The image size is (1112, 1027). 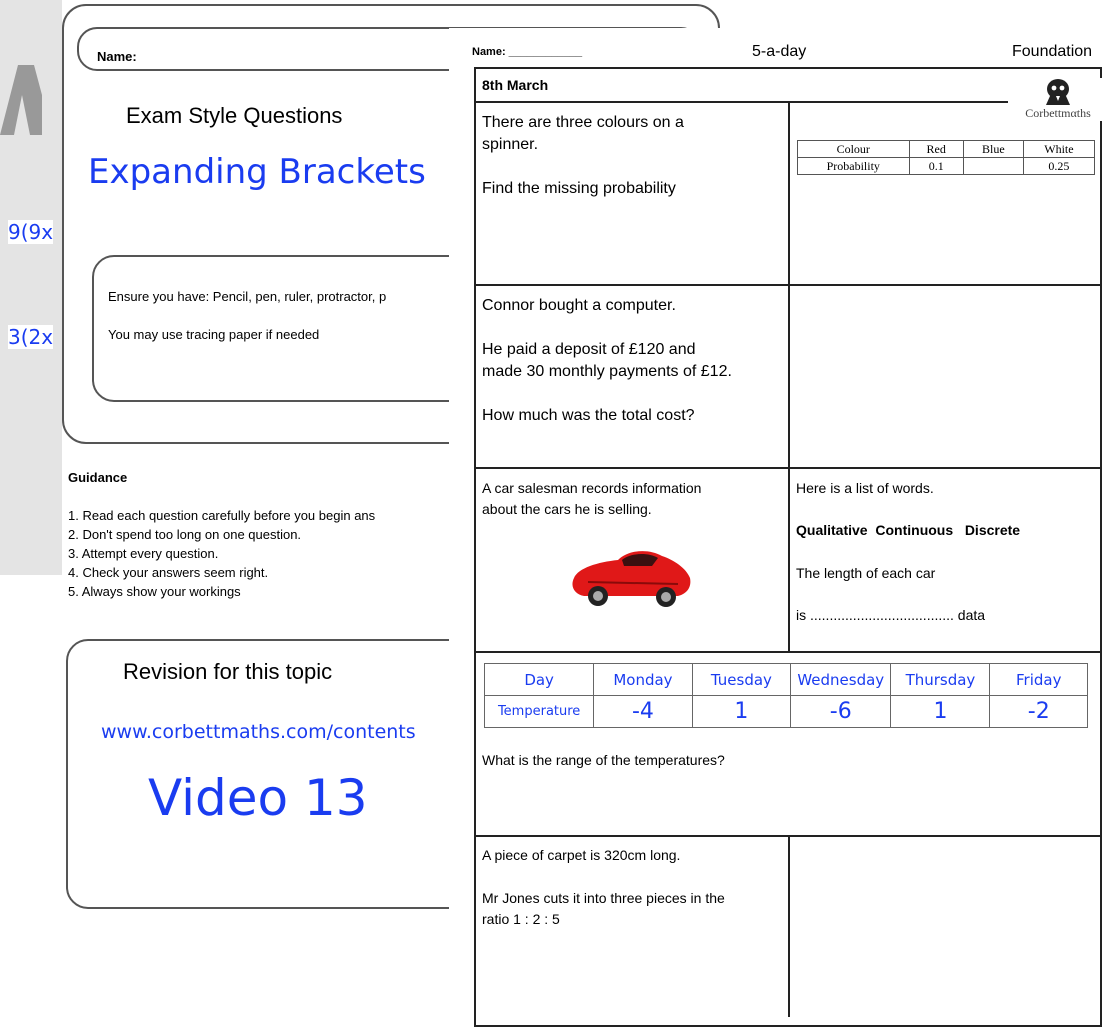 What do you see at coordinates (168, 572) in the screenshot?
I see `guidance-item: 4. Check your answers seem right.` at bounding box center [168, 572].